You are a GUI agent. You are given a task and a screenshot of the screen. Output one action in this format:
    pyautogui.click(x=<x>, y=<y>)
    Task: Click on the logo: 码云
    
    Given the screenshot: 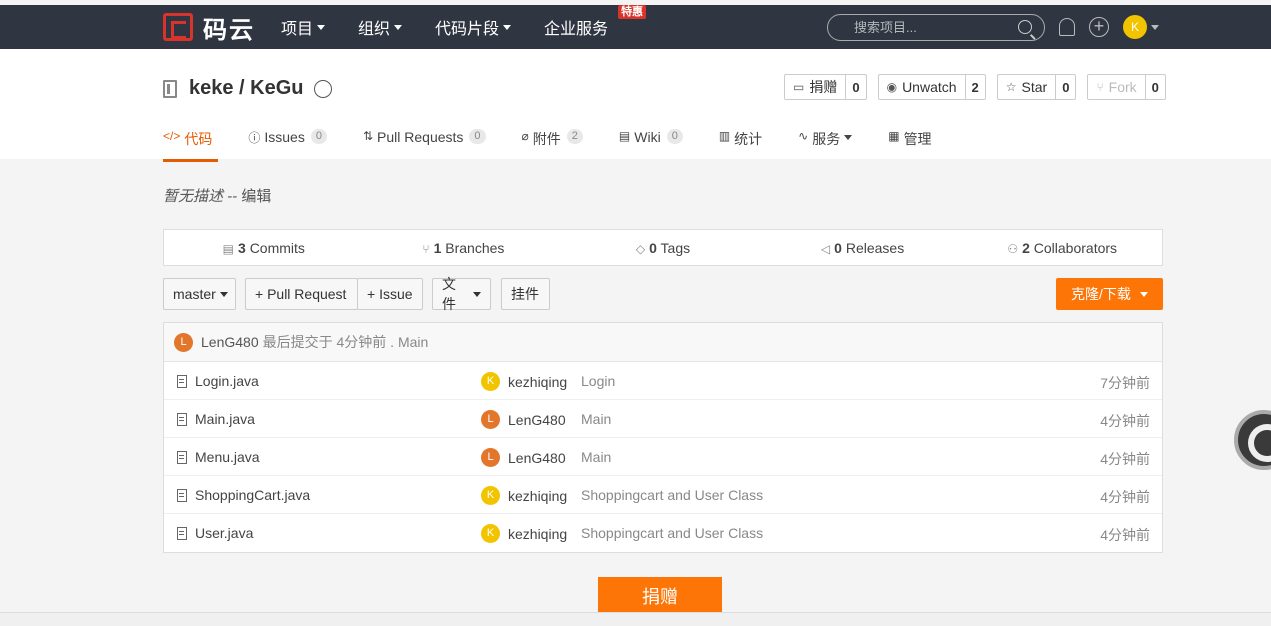 What is the action you would take?
    pyautogui.click(x=209, y=27)
    